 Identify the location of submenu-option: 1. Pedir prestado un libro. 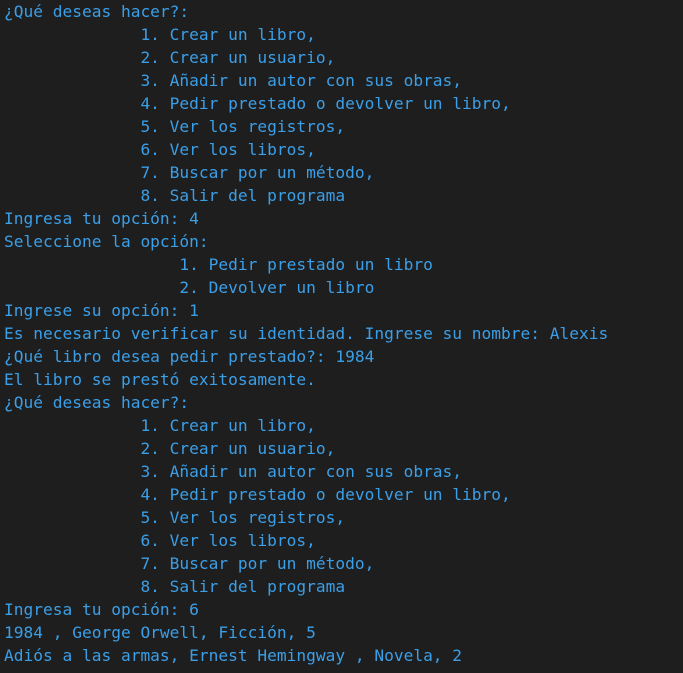
(218, 264).